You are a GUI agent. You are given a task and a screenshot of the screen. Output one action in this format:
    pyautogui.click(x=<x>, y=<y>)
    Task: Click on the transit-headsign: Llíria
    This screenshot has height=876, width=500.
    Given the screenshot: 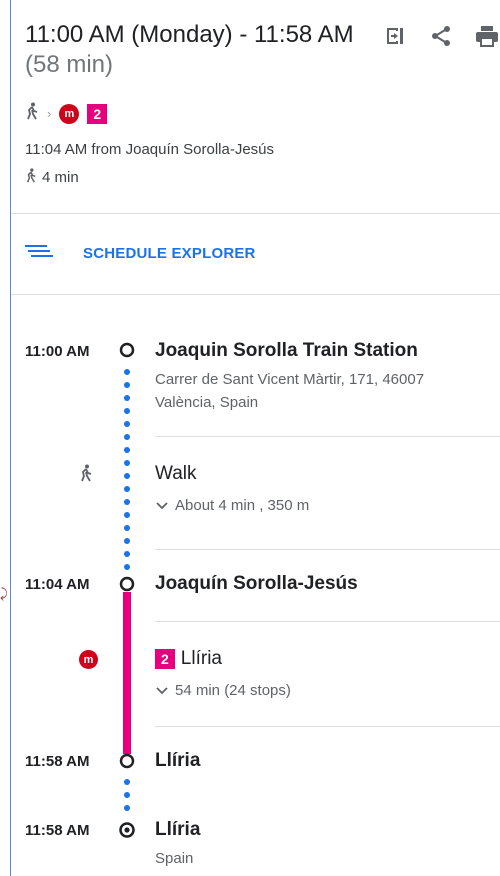 What is the action you would take?
    pyautogui.click(x=201, y=658)
    